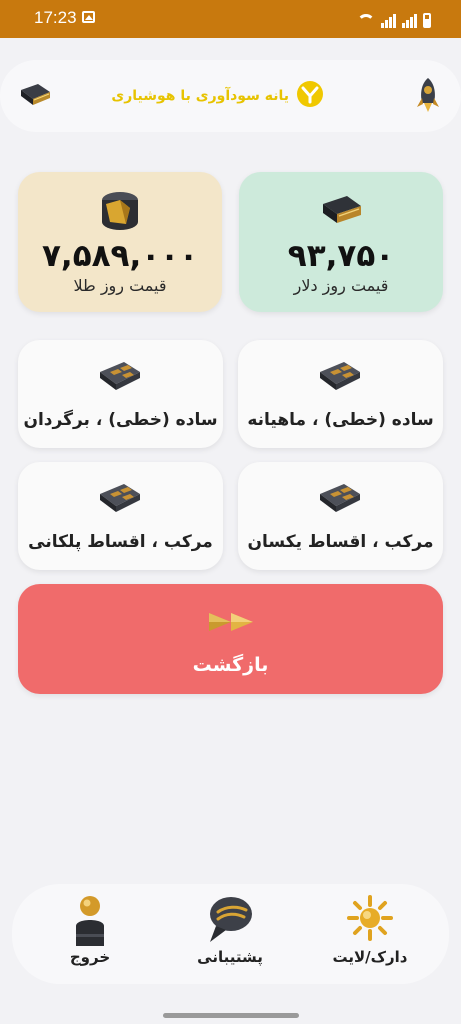  I want to click on bottom-nav: دارک/لایت پشتیبانی خروج, so click(230, 934).